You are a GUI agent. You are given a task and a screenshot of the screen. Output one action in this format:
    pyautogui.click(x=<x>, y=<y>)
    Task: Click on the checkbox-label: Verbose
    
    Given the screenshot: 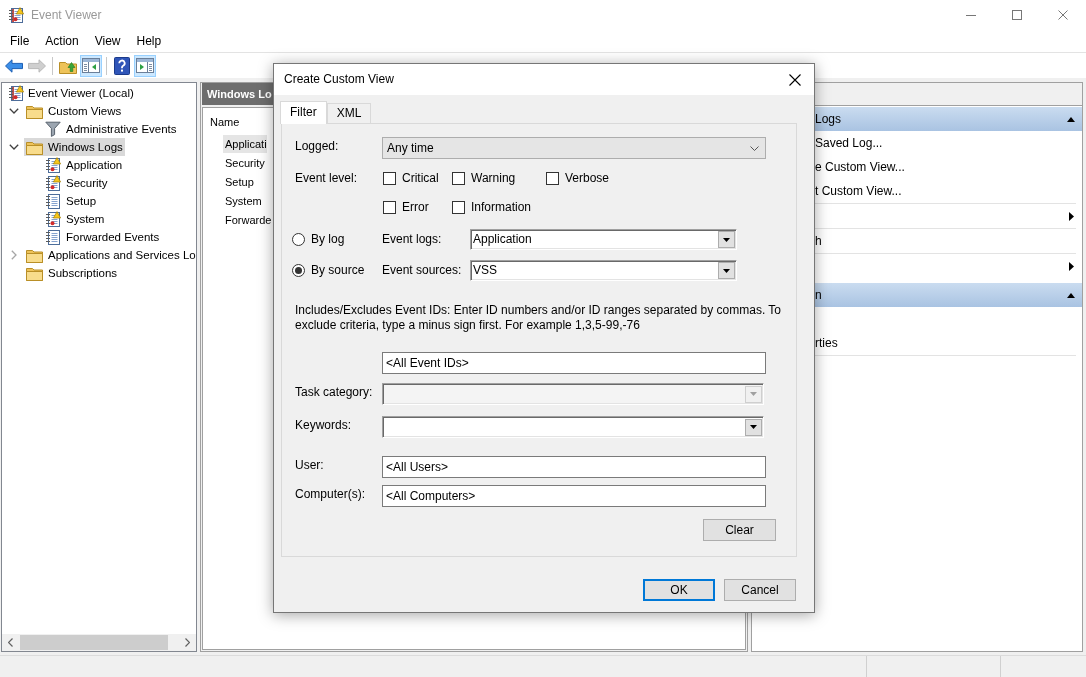 What is the action you would take?
    pyautogui.click(x=587, y=178)
    